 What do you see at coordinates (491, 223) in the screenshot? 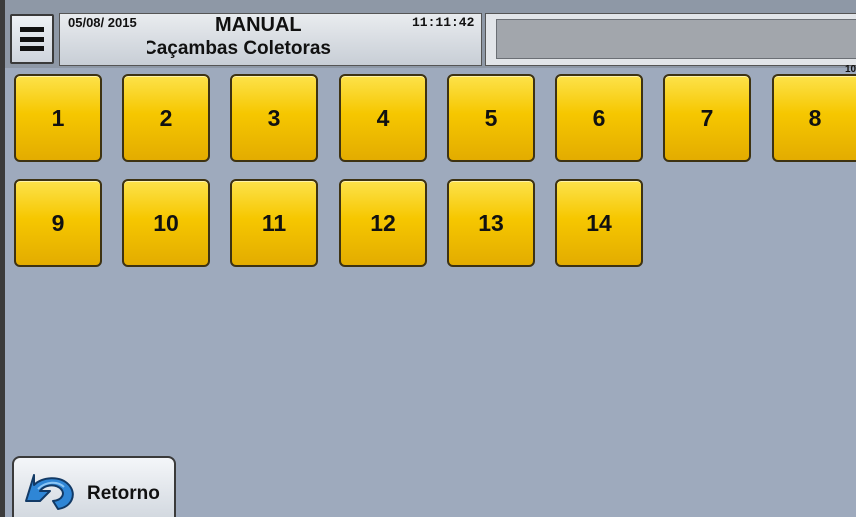
I see `bucket-button-13: 13` at bounding box center [491, 223].